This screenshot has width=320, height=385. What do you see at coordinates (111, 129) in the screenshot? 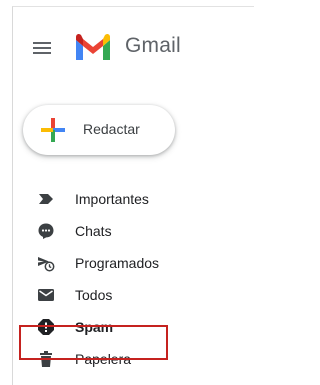
I see `compose-label: Redactar` at bounding box center [111, 129].